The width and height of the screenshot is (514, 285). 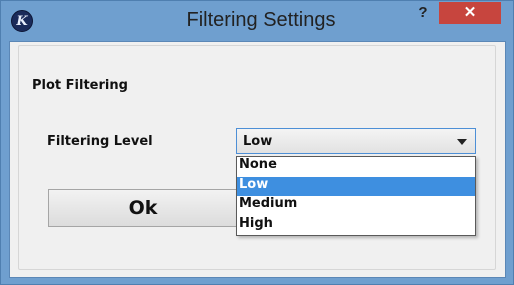 I want to click on dropdown-option-high: High, so click(x=356, y=226).